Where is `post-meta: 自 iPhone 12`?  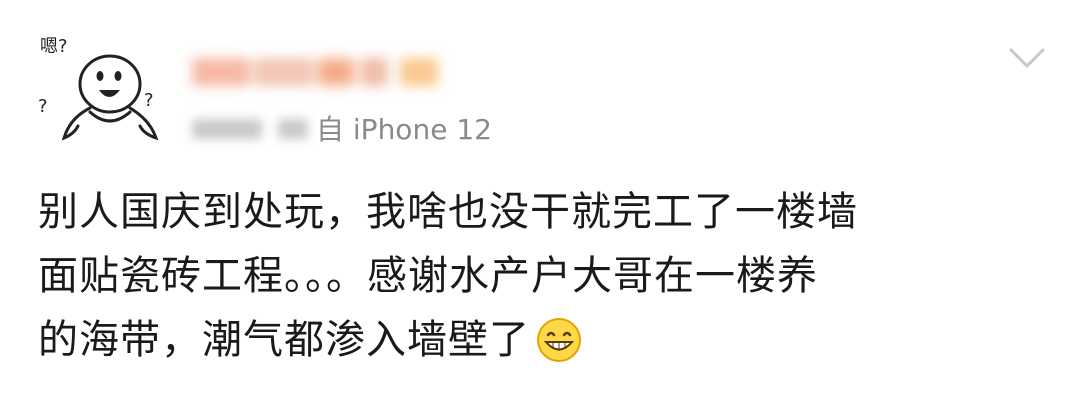 post-meta: 自 iPhone 12 is located at coordinates (392, 130).